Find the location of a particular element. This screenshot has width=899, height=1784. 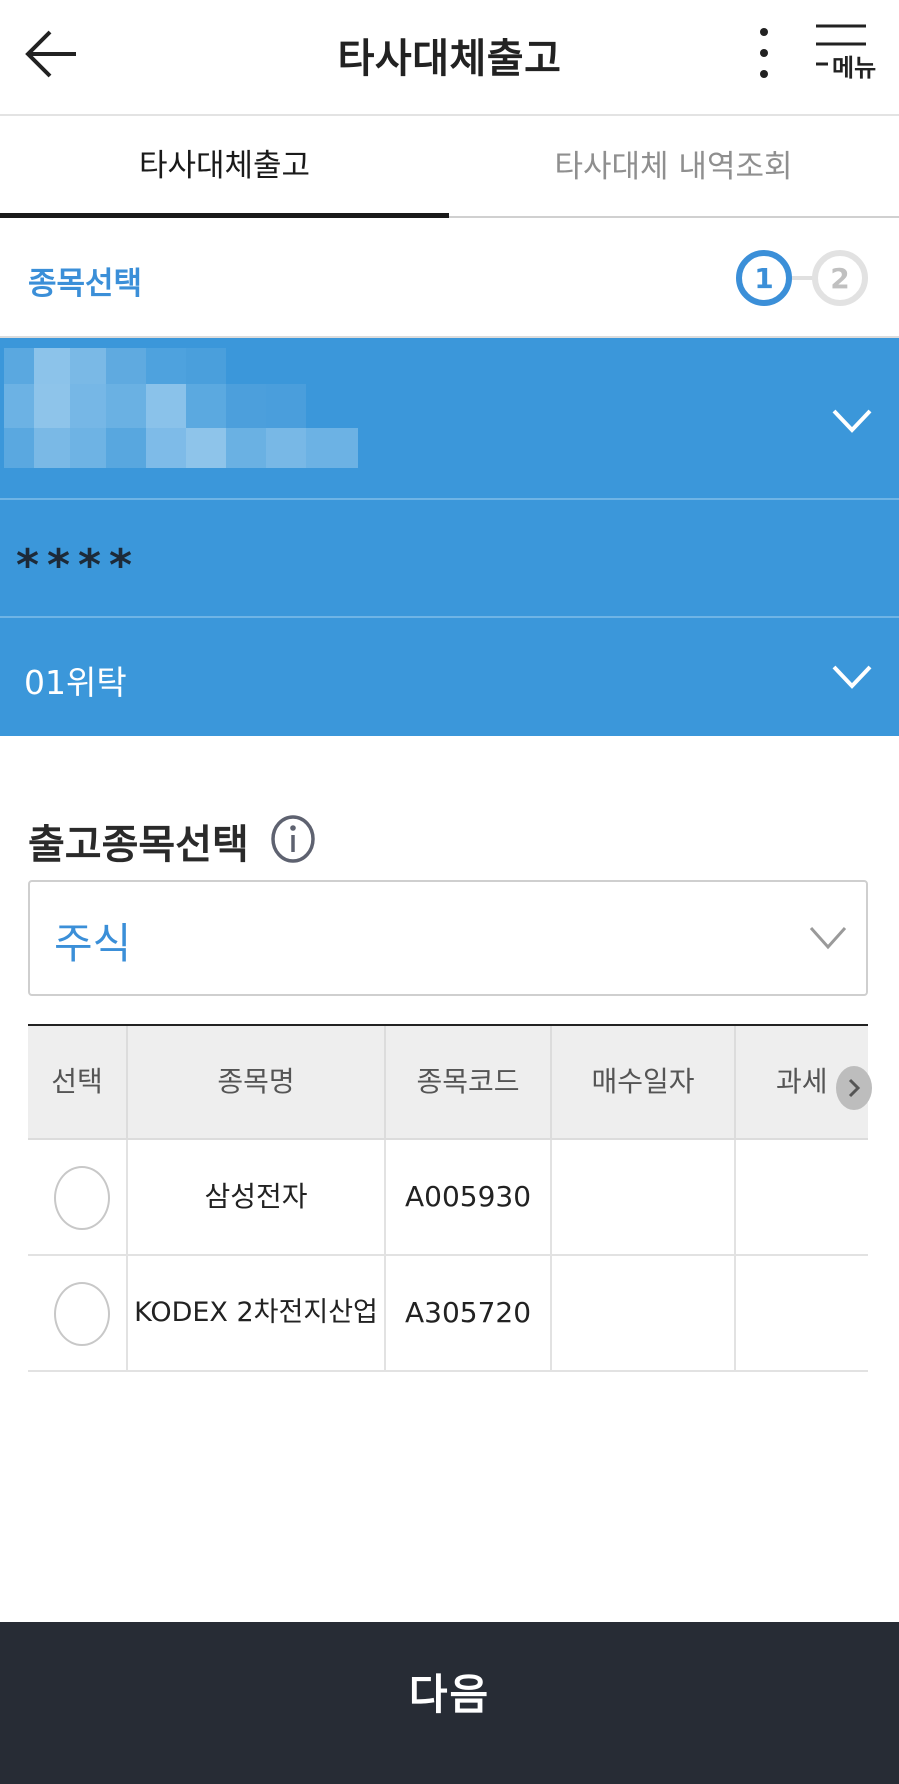

asset-type-value: 주식 is located at coordinates (93, 943).